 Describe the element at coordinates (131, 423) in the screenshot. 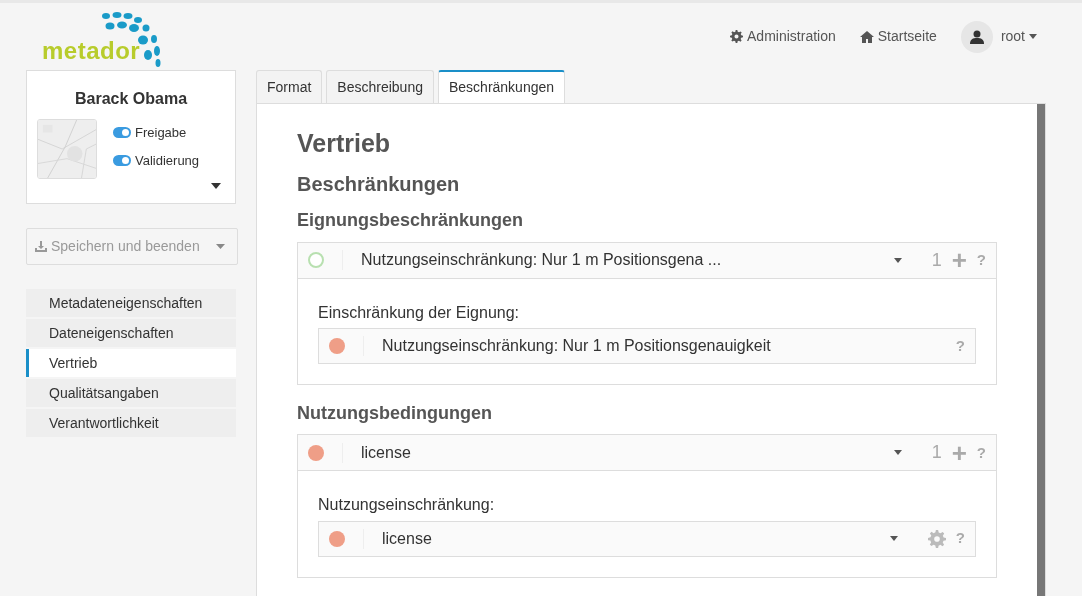

I see `sidebar-item: Verantwortlichkeit` at that location.